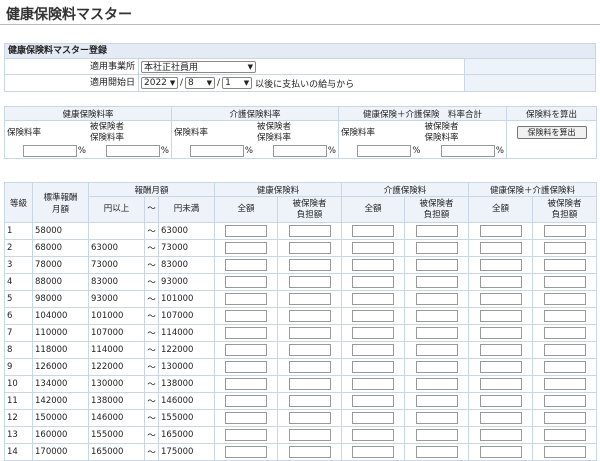  Describe the element at coordinates (237, 83) in the screenshot. I see `day-select: 1 ▼` at that location.